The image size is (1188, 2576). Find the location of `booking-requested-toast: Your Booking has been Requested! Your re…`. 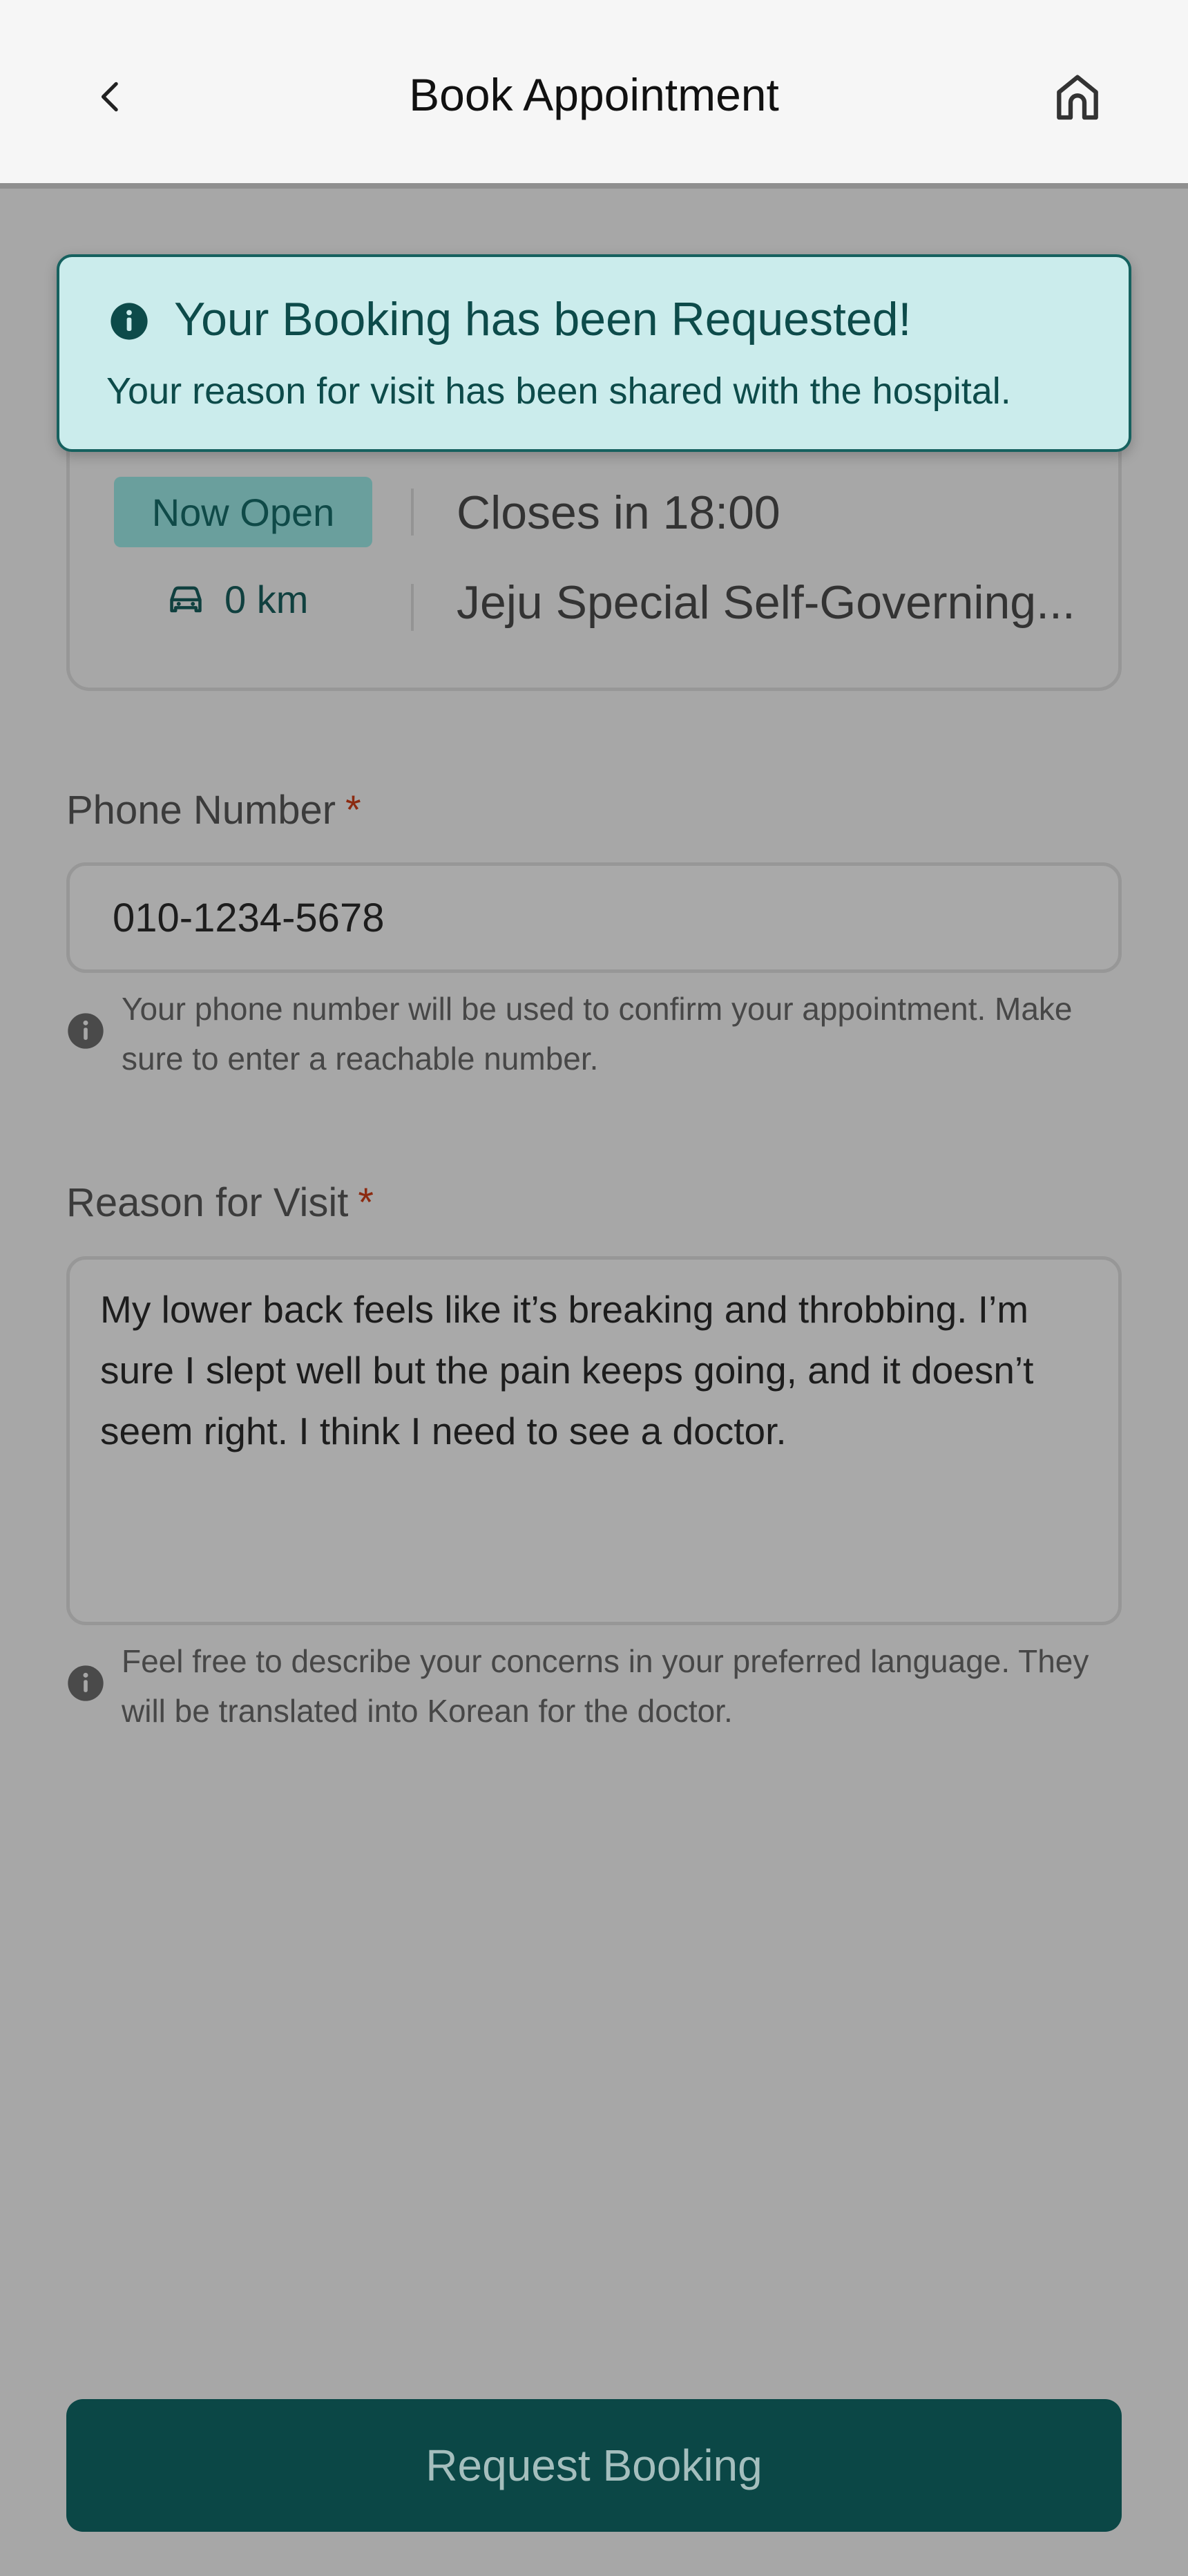

booking-requested-toast: Your Booking has been Requested! Your re… is located at coordinates (594, 353).